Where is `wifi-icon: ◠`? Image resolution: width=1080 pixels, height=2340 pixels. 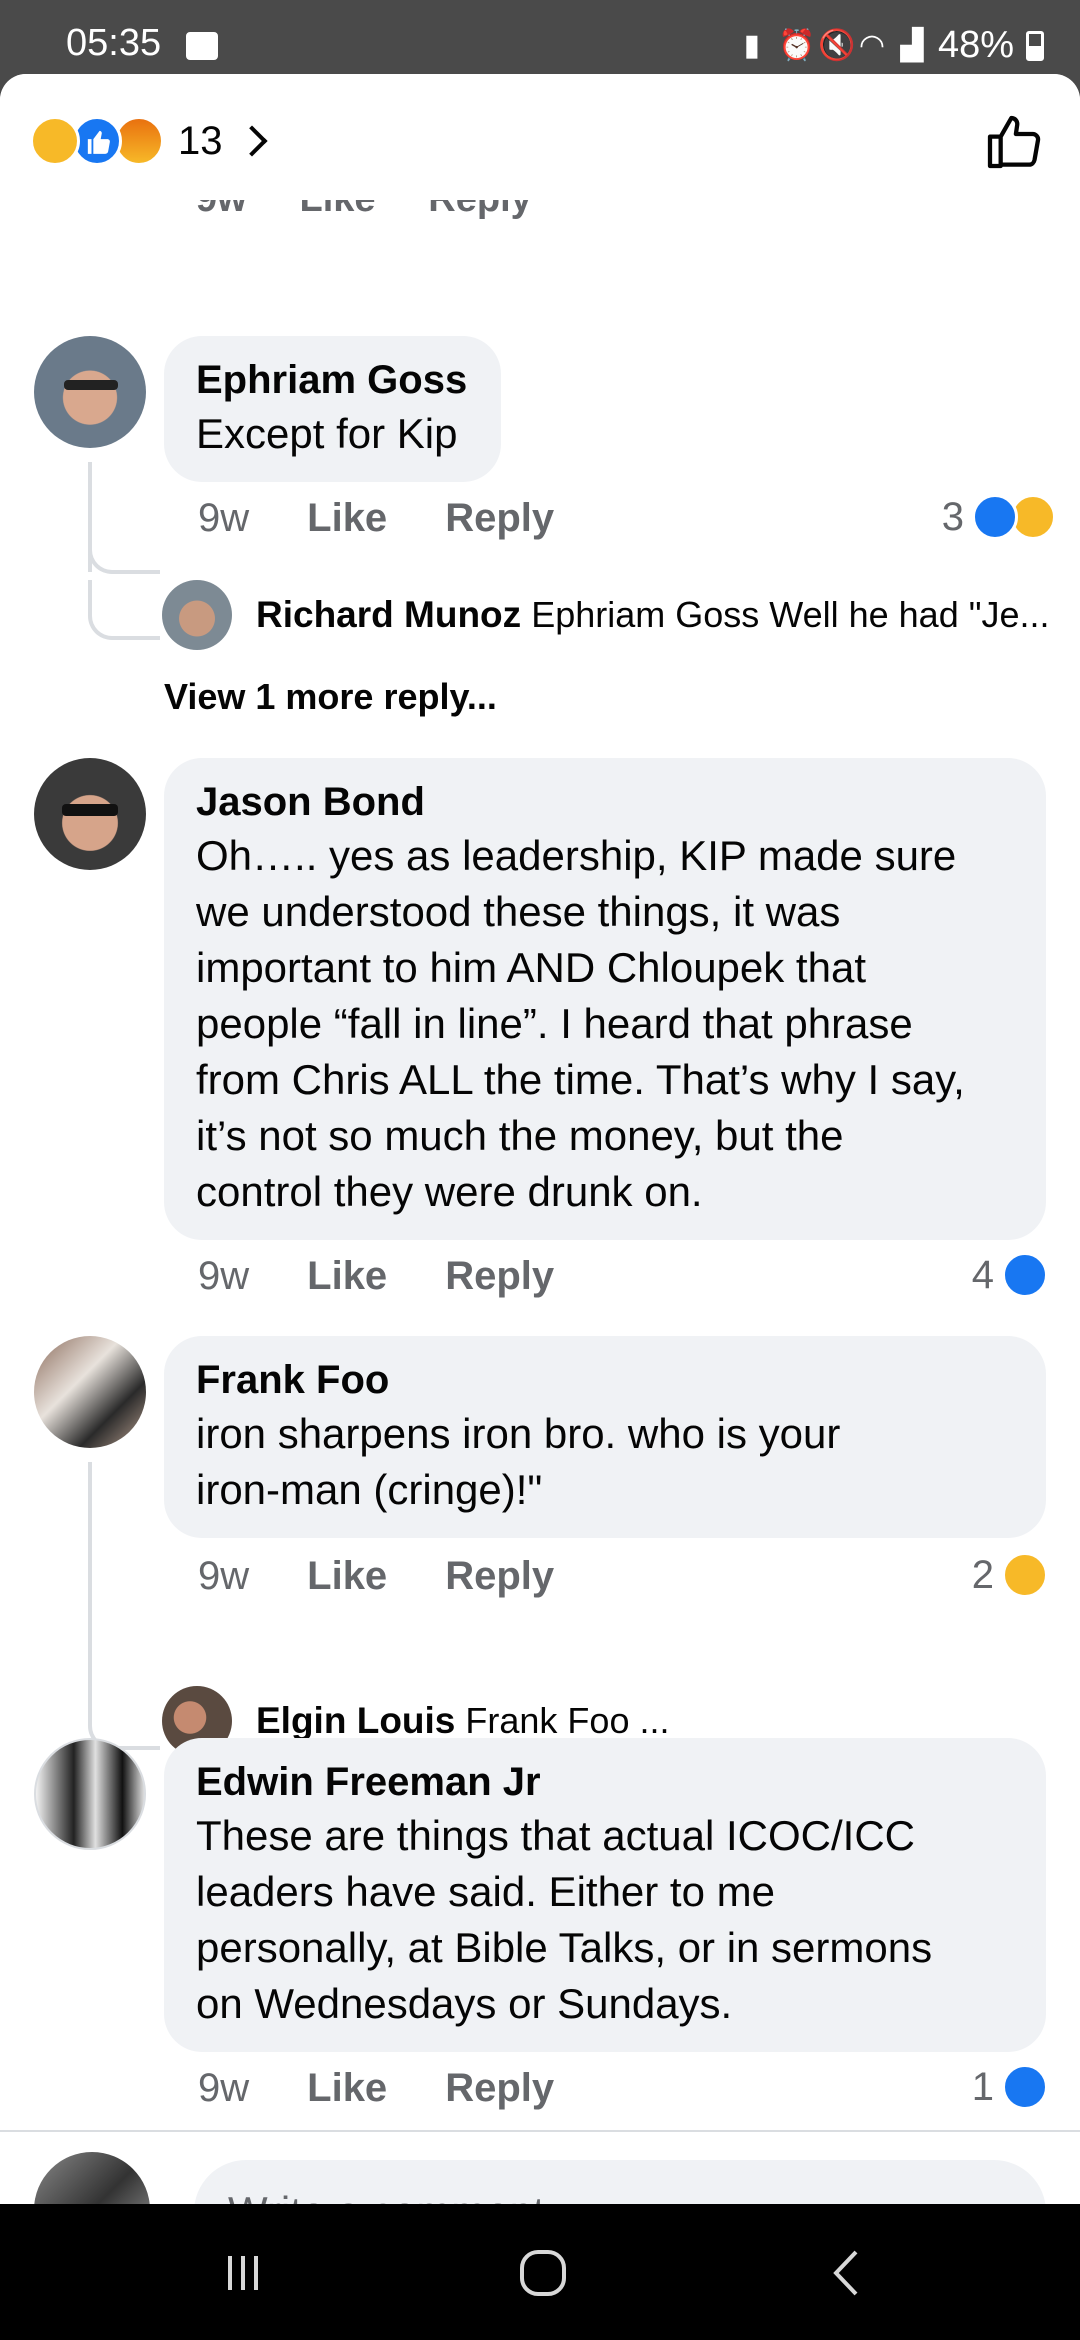
wifi-icon: ◠ is located at coordinates (872, 45).